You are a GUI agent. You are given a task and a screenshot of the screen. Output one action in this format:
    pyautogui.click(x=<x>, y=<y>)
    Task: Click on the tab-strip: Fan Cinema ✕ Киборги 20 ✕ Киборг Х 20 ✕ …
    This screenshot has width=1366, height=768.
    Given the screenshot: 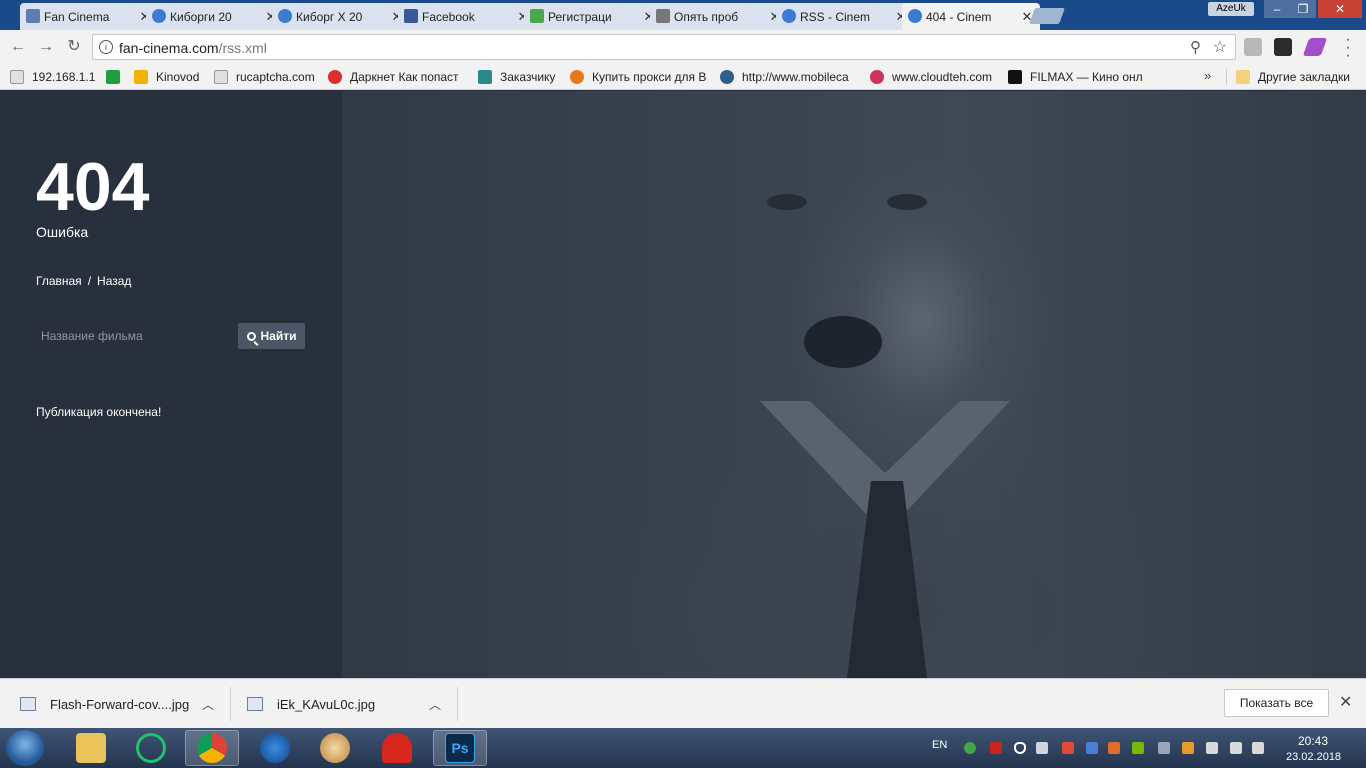 What is the action you would take?
    pyautogui.click(x=683, y=15)
    